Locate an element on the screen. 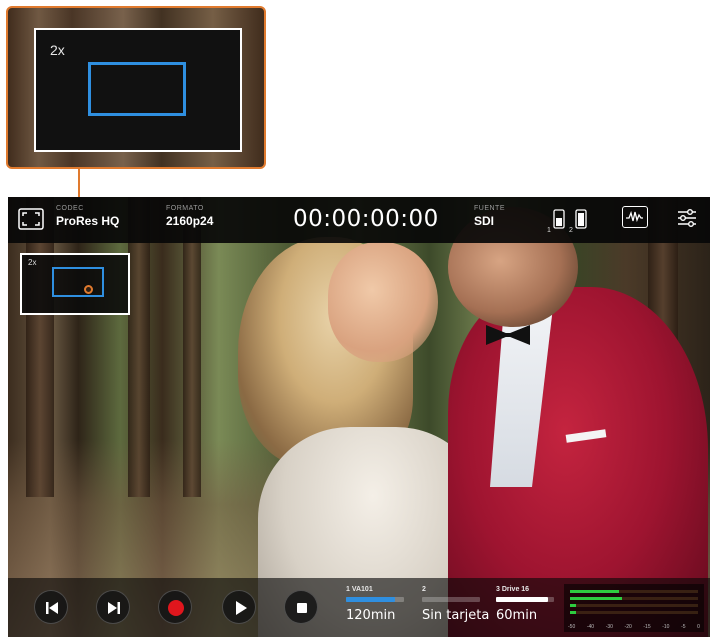 The height and width of the screenshot is (637, 715). source-label: FUENTE is located at coordinates (489, 208).